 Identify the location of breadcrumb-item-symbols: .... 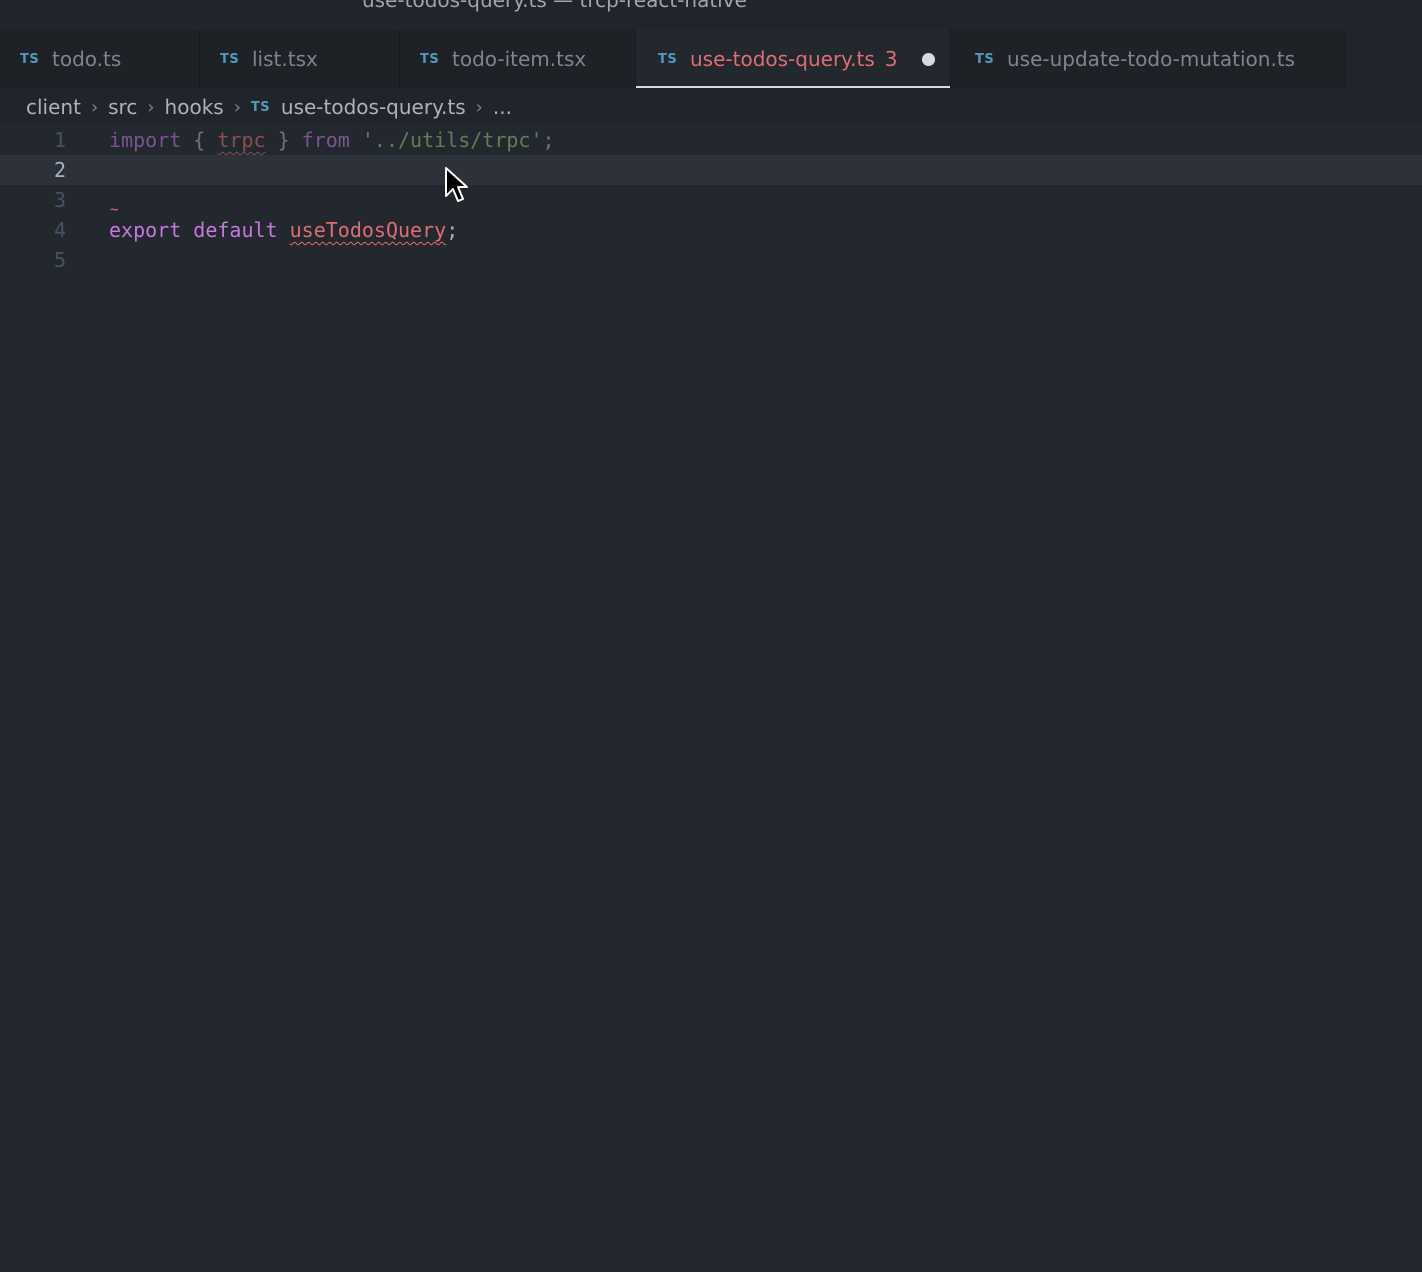
(502, 107).